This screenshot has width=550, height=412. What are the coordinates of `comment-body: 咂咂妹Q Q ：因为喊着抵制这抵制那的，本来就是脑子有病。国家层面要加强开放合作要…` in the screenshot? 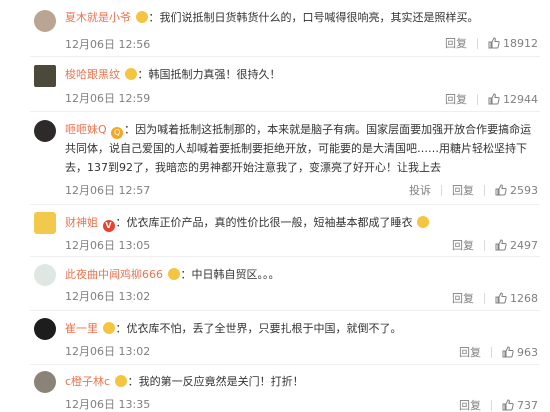 It's located at (302, 148).